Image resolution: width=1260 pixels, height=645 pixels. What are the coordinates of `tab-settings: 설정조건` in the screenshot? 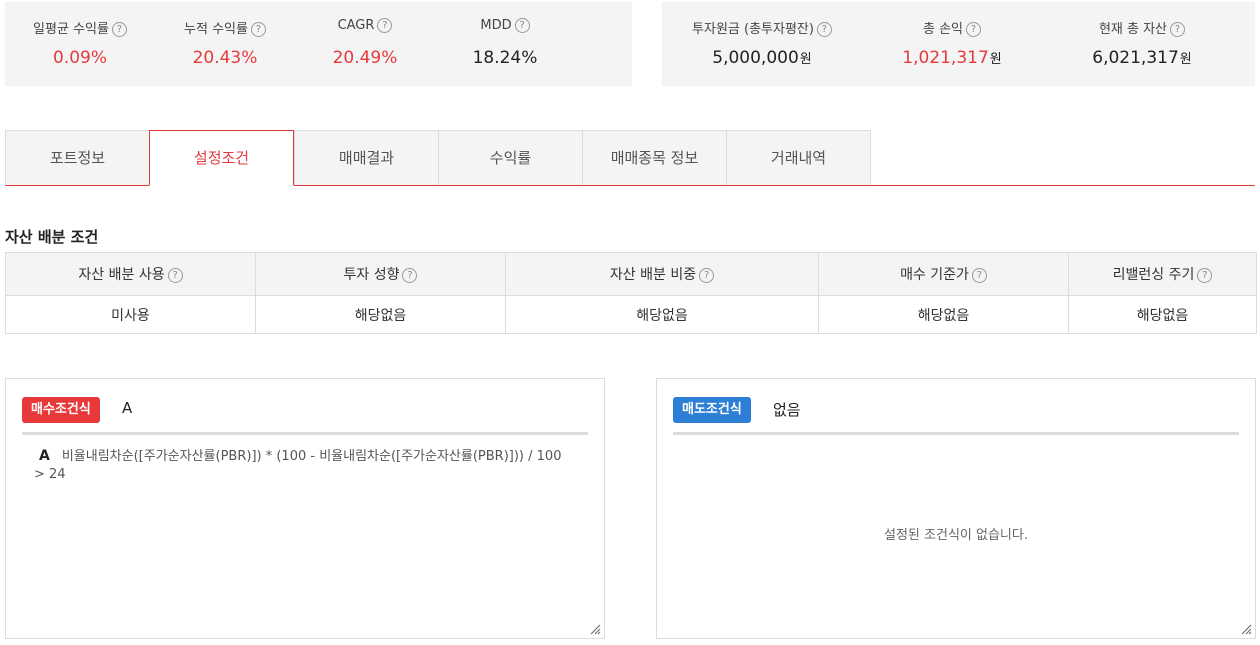 It's located at (221, 158).